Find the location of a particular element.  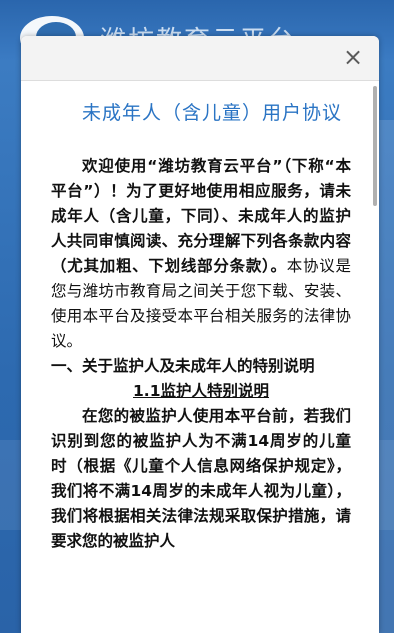

scrollbar-thumb is located at coordinates (375, 146).